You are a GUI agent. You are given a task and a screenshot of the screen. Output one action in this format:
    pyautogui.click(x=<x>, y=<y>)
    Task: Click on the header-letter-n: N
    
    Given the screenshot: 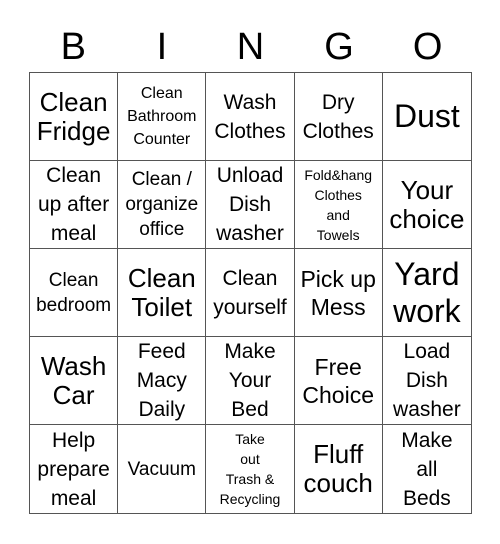 What is the action you would take?
    pyautogui.click(x=250, y=47)
    